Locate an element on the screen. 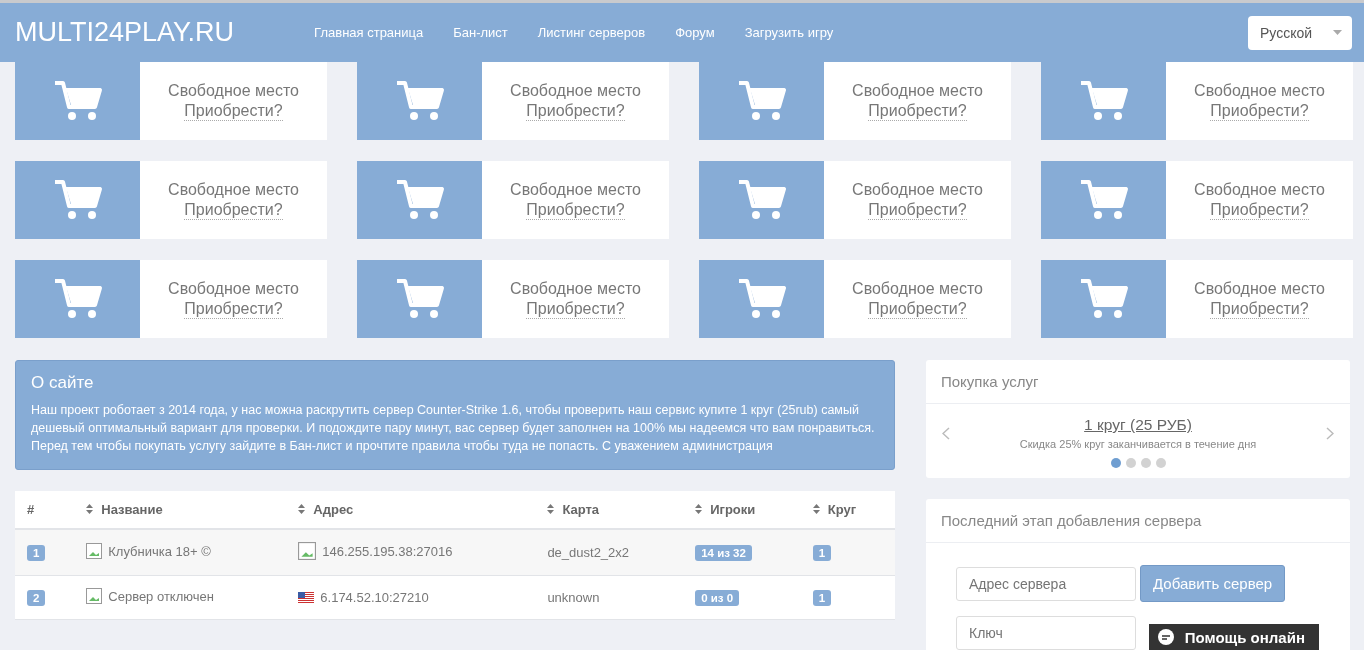 Image resolution: width=1364 pixels, height=650 pixels. map-cell: de_dust2_2x2 is located at coordinates (609, 552).